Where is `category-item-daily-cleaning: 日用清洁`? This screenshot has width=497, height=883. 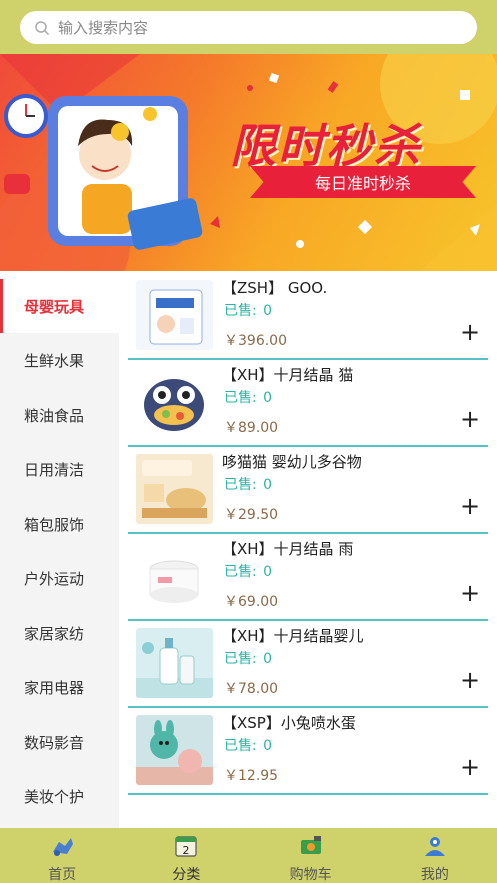
category-item-daily-cleaning: 日用清洁 is located at coordinates (59, 469).